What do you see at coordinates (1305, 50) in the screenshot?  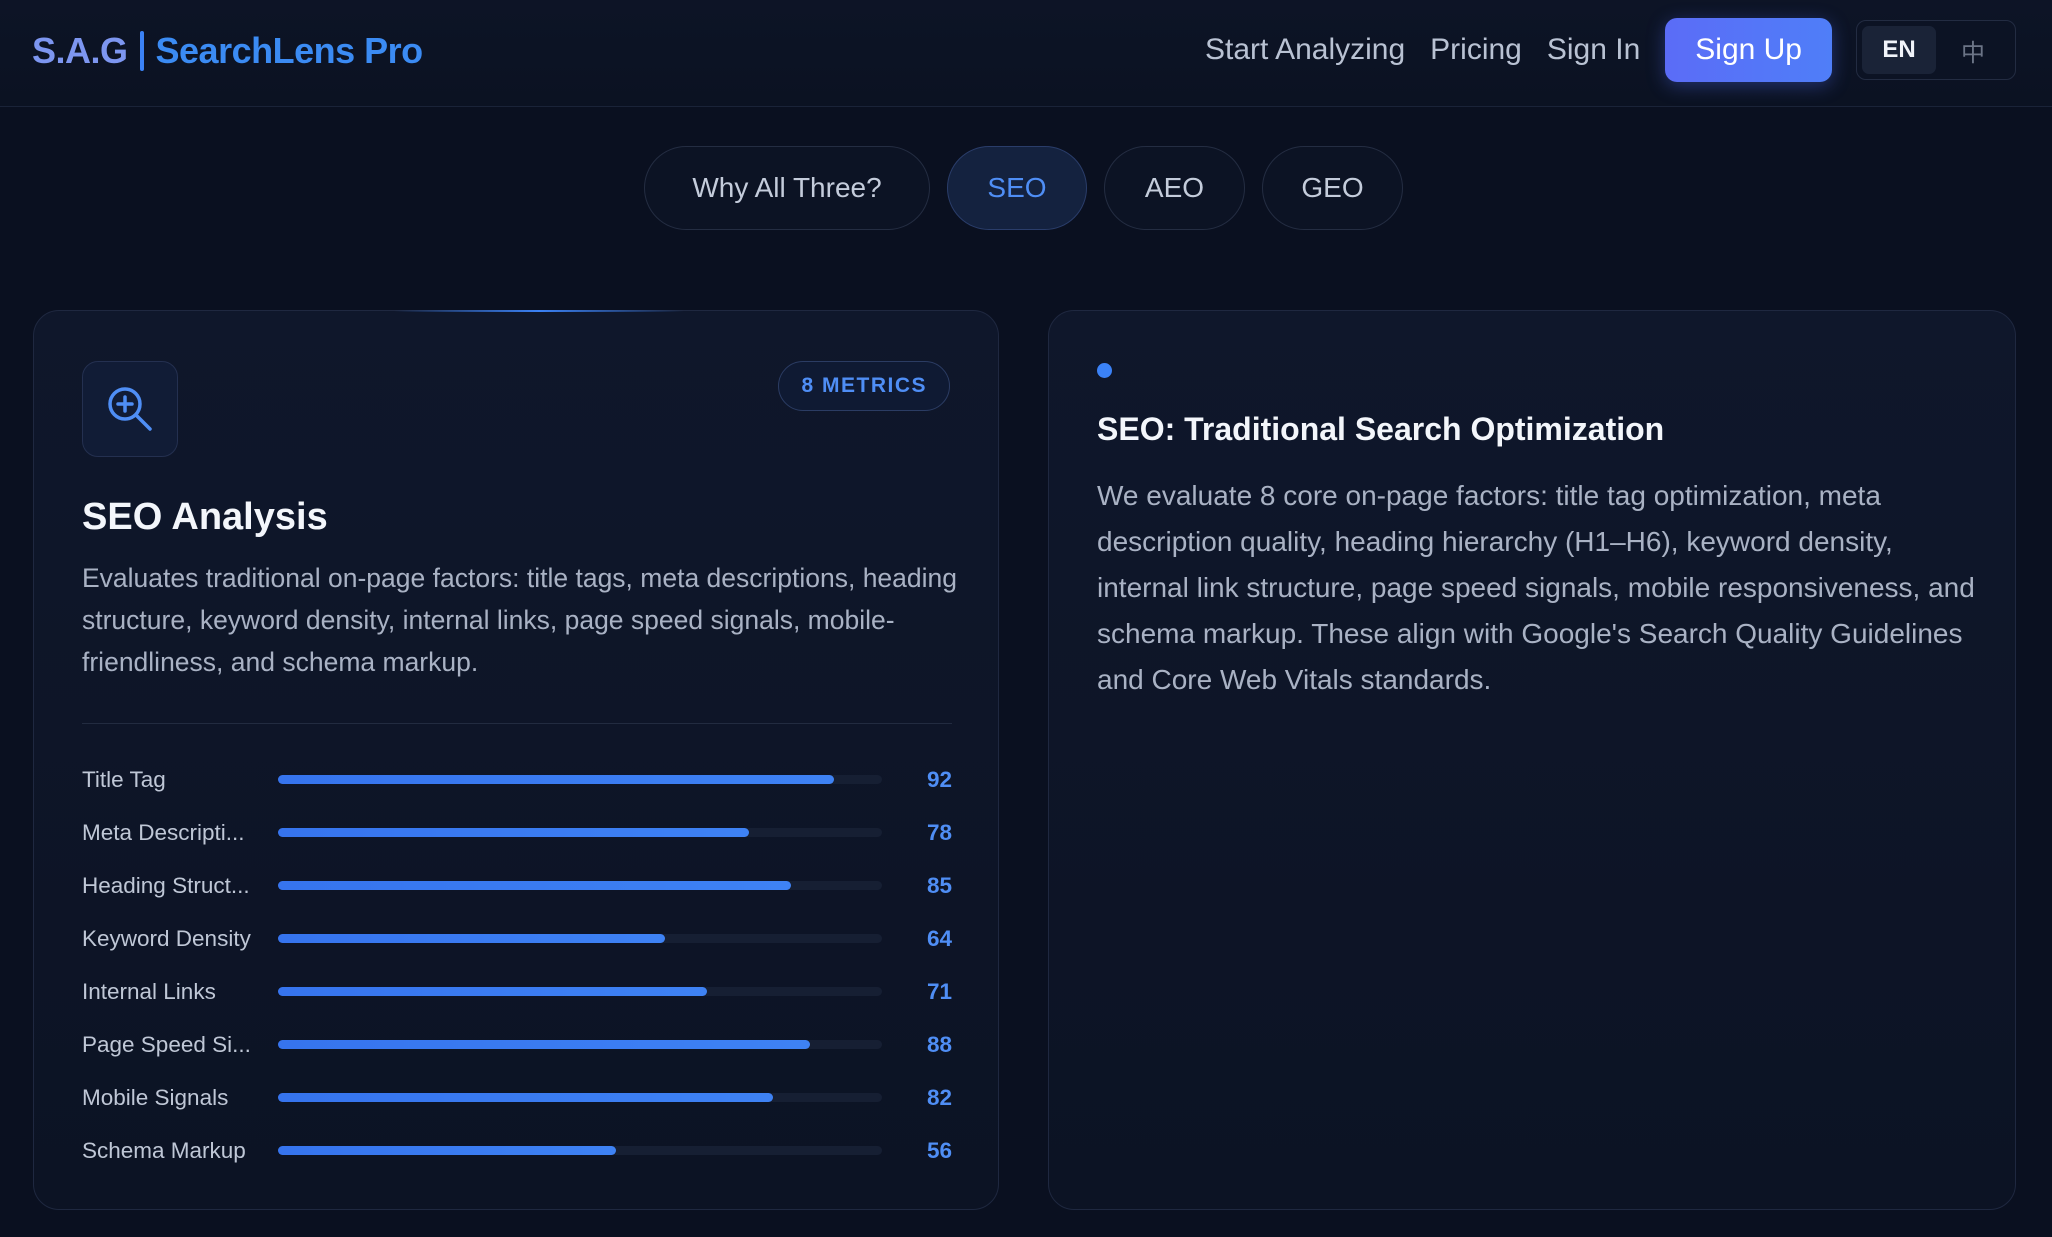 I see `nav-link-start-analyzing: Start Analyzing` at bounding box center [1305, 50].